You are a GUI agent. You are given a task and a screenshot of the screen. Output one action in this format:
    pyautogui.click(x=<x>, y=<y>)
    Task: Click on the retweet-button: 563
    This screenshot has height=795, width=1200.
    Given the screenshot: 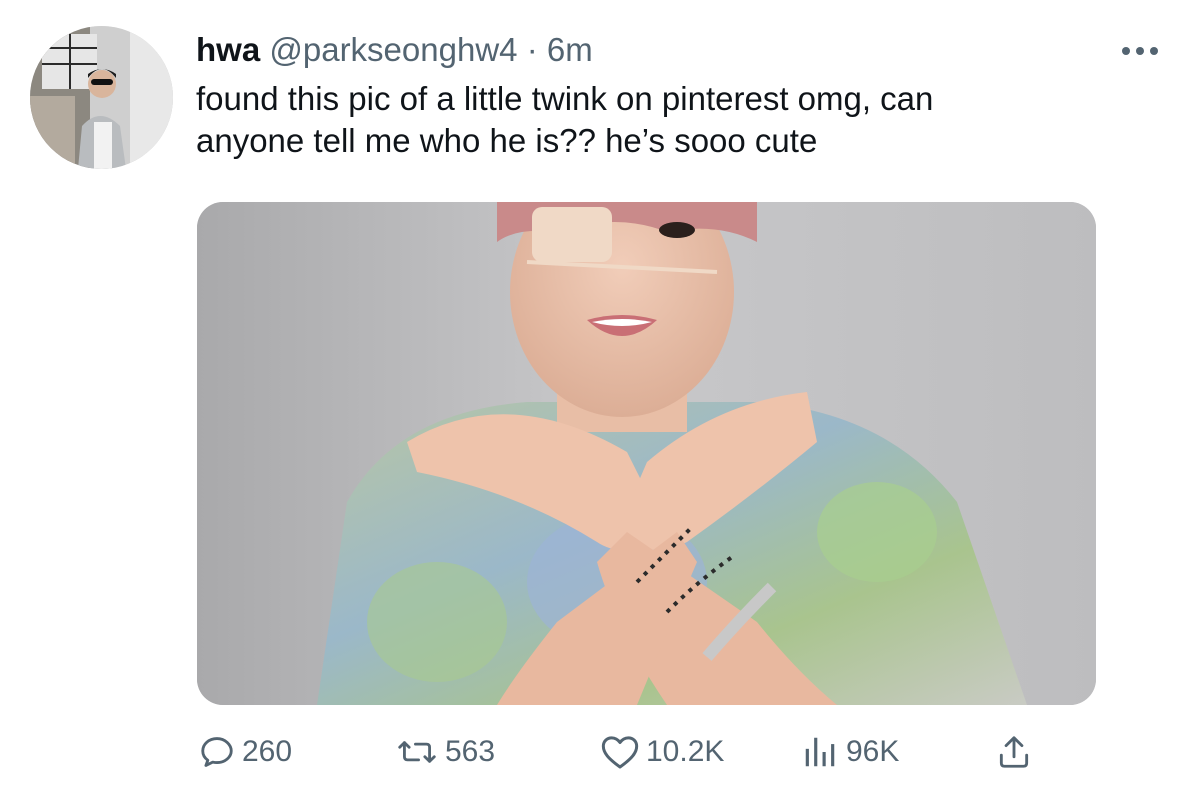 What is the action you would take?
    pyautogui.click(x=445, y=752)
    